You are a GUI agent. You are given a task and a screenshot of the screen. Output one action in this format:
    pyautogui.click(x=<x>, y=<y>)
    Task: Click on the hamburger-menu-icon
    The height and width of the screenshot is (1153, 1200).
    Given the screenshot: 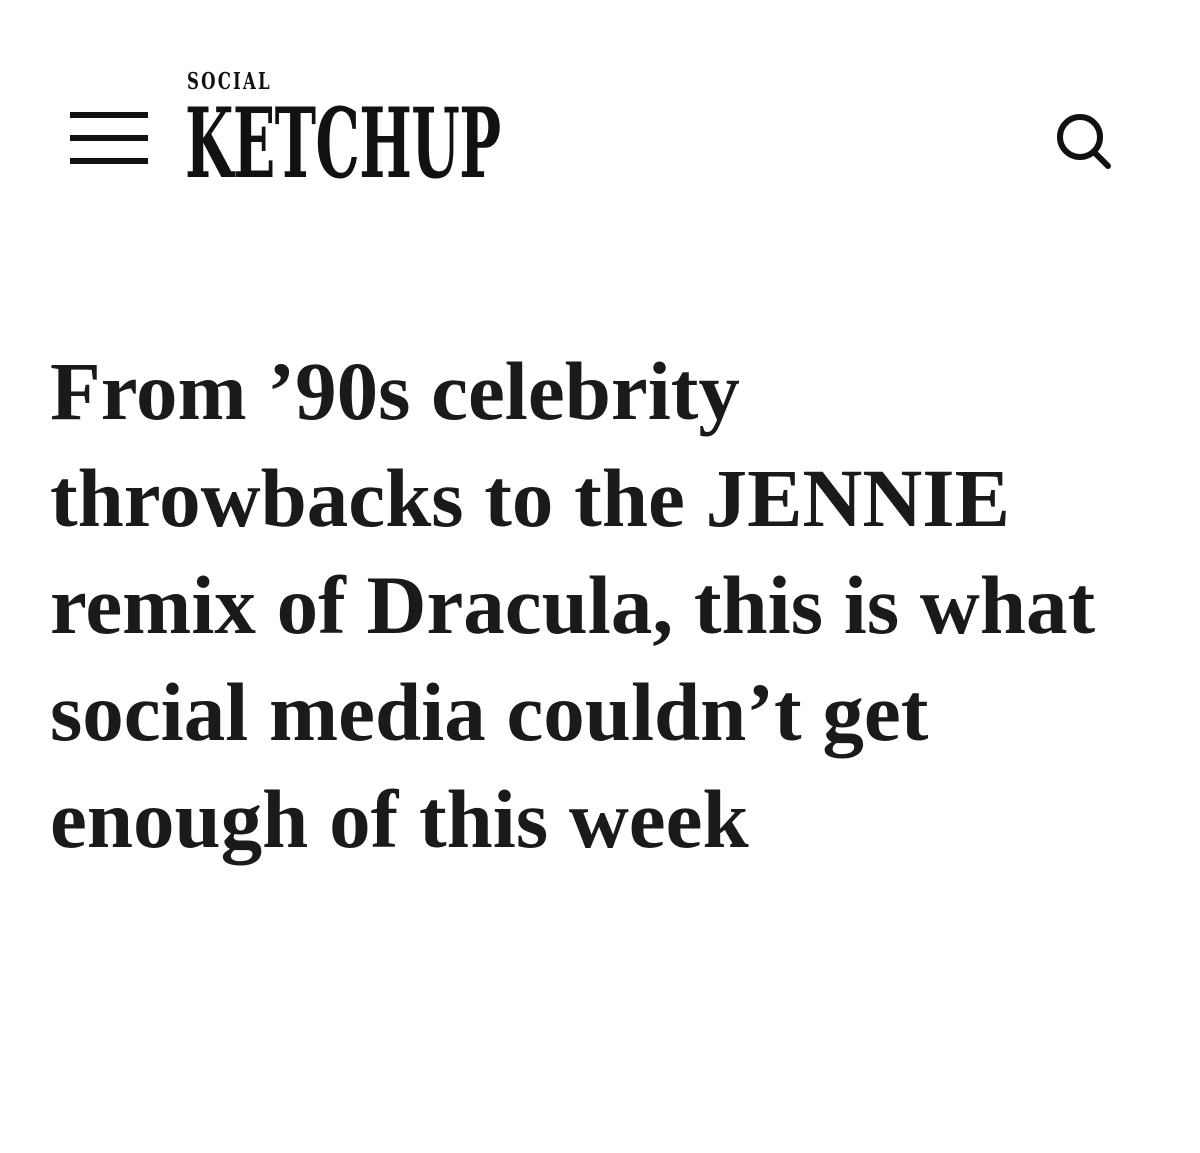 What is the action you would take?
    pyautogui.click(x=105, y=139)
    